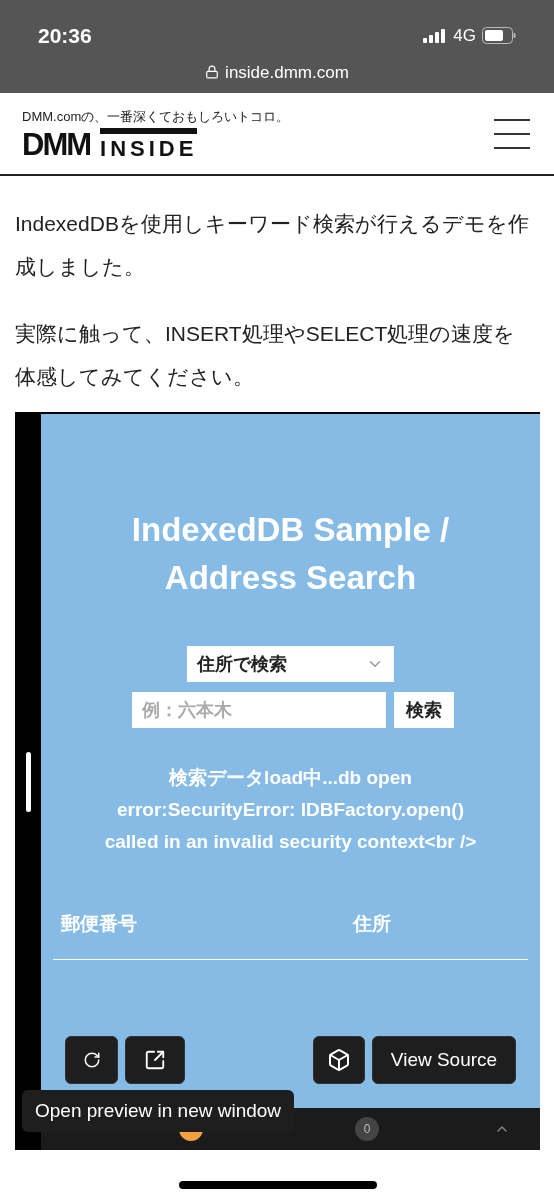  What do you see at coordinates (287, 72) in the screenshot?
I see `url-text: inside.dmm.com` at bounding box center [287, 72].